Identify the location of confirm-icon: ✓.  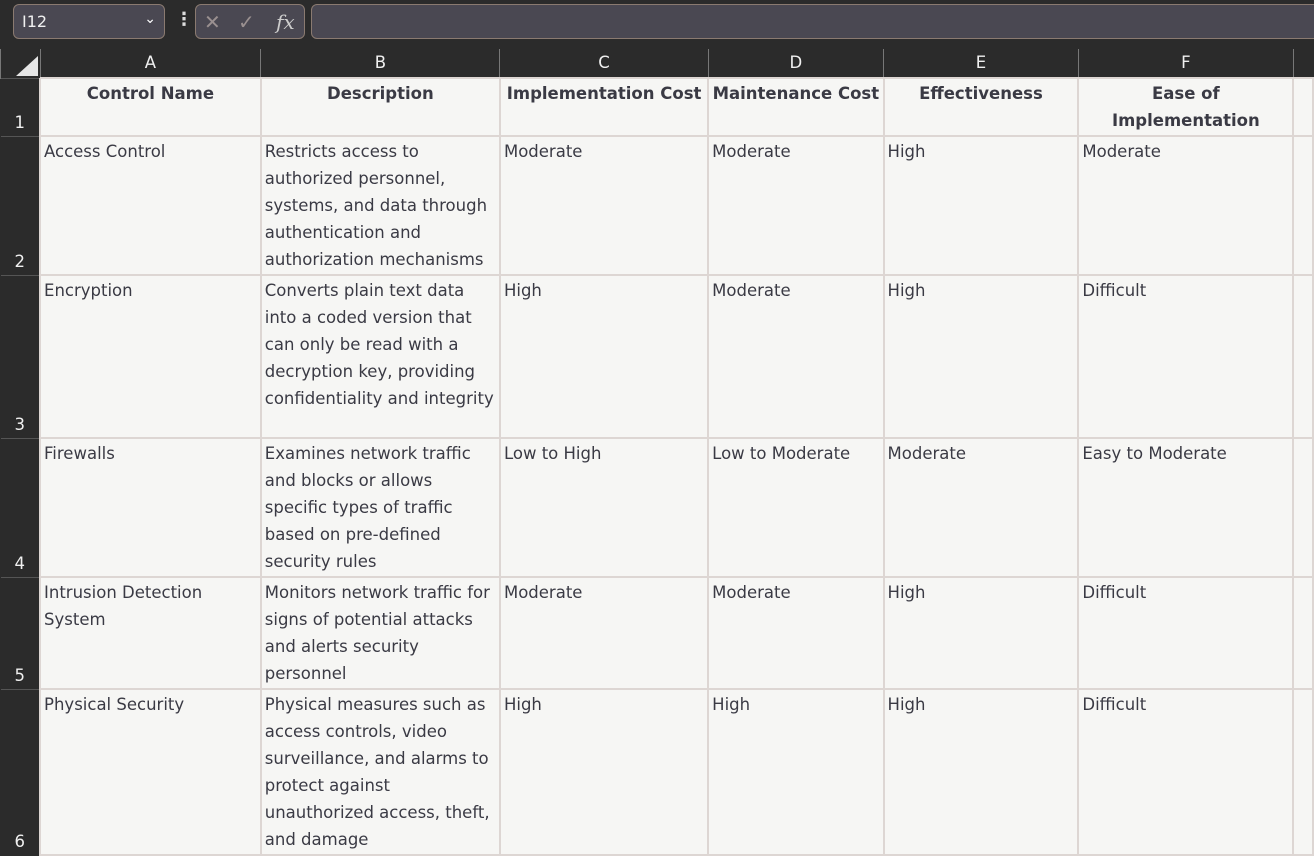
(246, 22).